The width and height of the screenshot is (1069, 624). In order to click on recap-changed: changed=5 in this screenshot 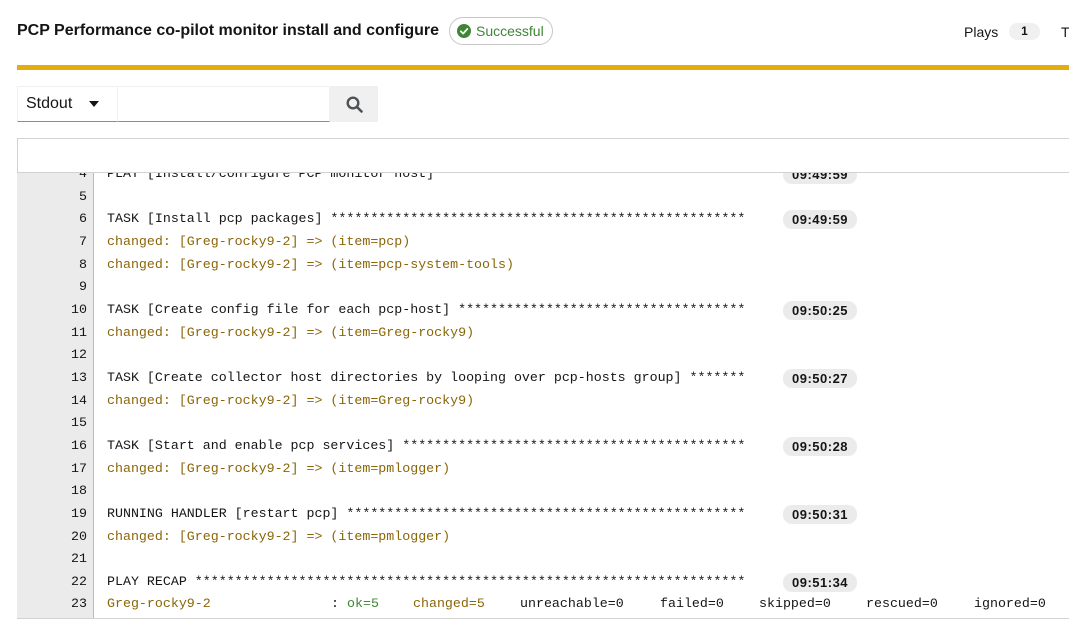, I will do `click(449, 604)`.